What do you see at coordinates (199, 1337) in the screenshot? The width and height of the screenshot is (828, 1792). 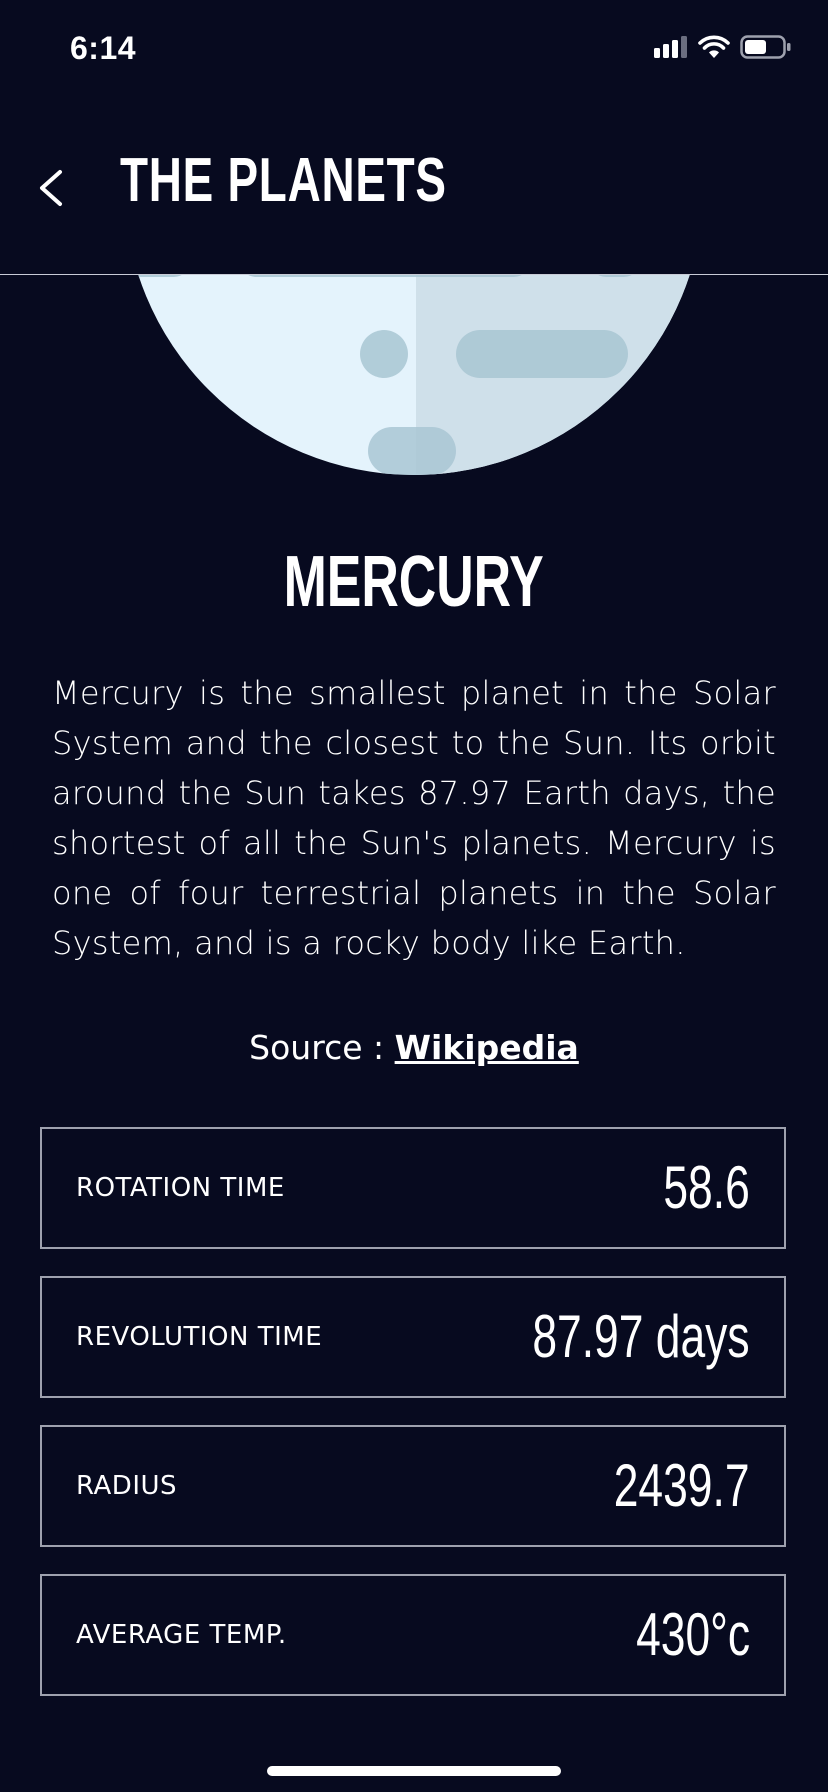 I see `stat-label: REVOLUTION TIME` at bounding box center [199, 1337].